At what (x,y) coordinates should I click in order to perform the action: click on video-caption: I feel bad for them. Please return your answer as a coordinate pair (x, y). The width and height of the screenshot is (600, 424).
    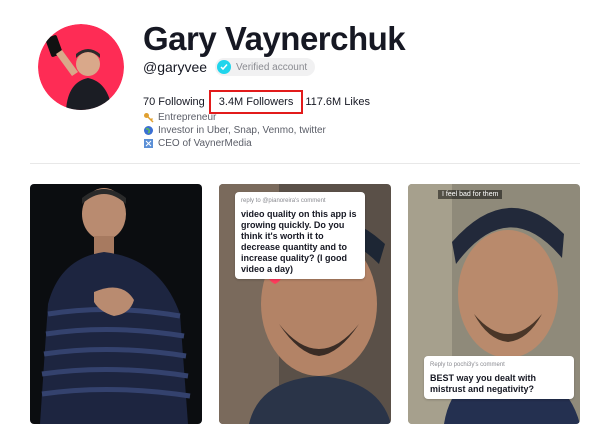
    Looking at the image, I should click on (470, 194).